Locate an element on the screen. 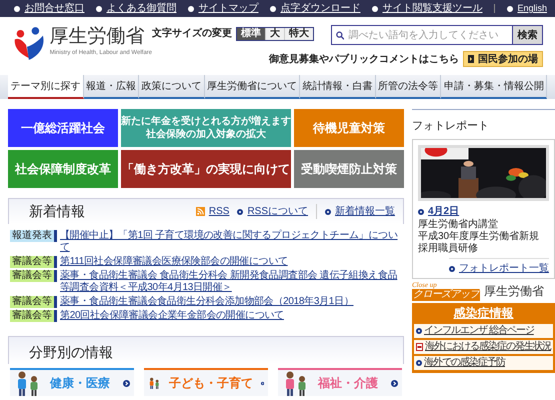 The height and width of the screenshot is (400, 555). photo-report-title: フォトレポート is located at coordinates (450, 126).